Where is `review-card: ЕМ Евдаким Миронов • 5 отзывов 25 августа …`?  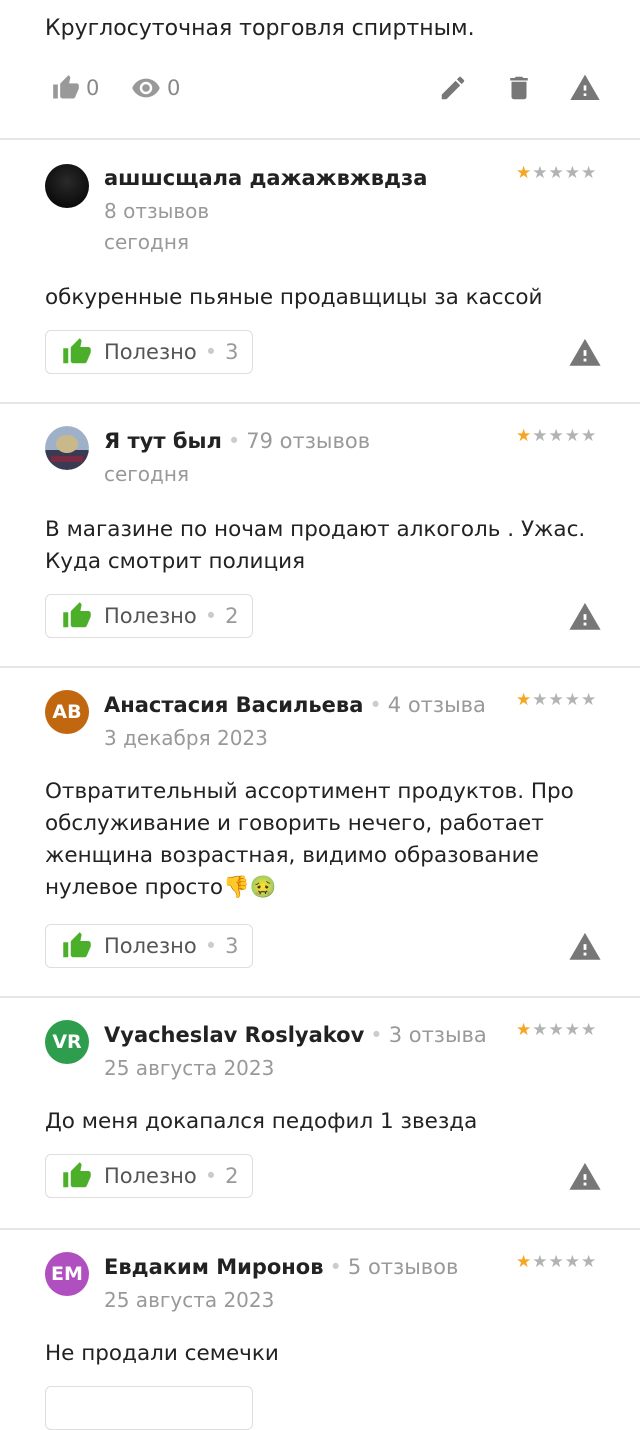
review-card: ЕМ Евдаким Миронов • 5 отзывов 25 августа … is located at coordinates (320, 1330).